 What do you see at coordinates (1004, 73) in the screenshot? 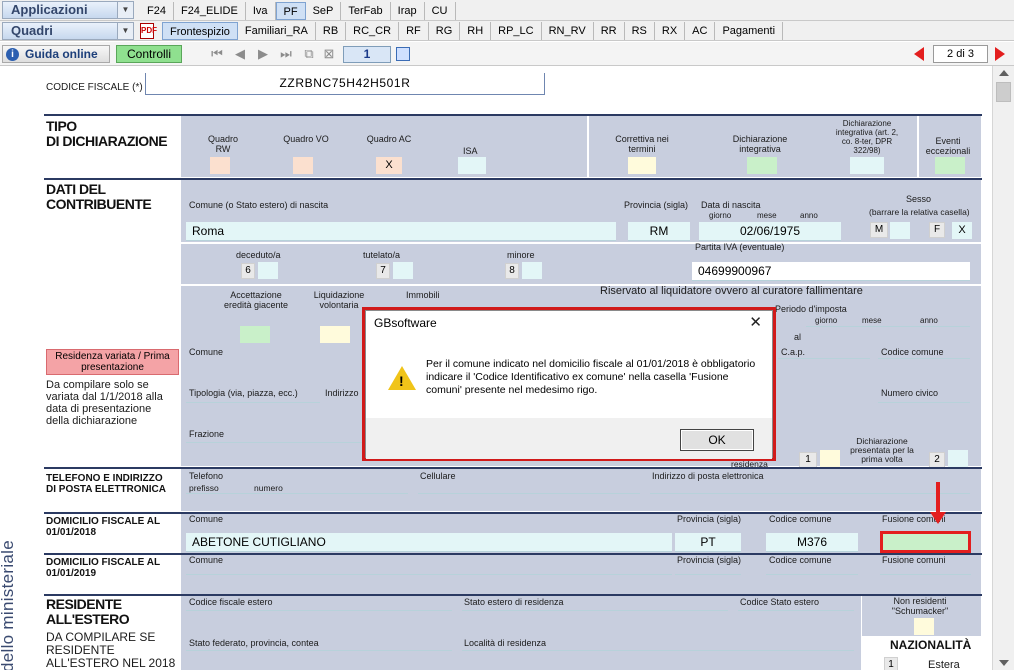
I see `scroll-up-icon` at bounding box center [1004, 73].